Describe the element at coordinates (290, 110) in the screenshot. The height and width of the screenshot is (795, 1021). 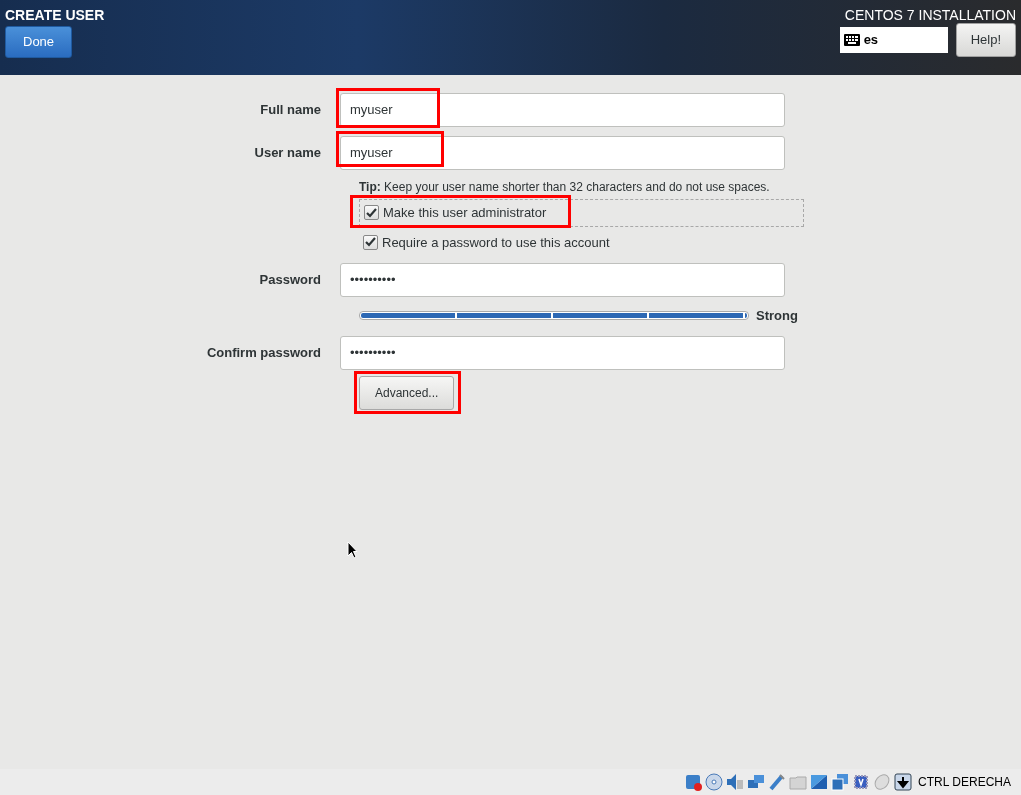
I see `field-label: Full name` at that location.